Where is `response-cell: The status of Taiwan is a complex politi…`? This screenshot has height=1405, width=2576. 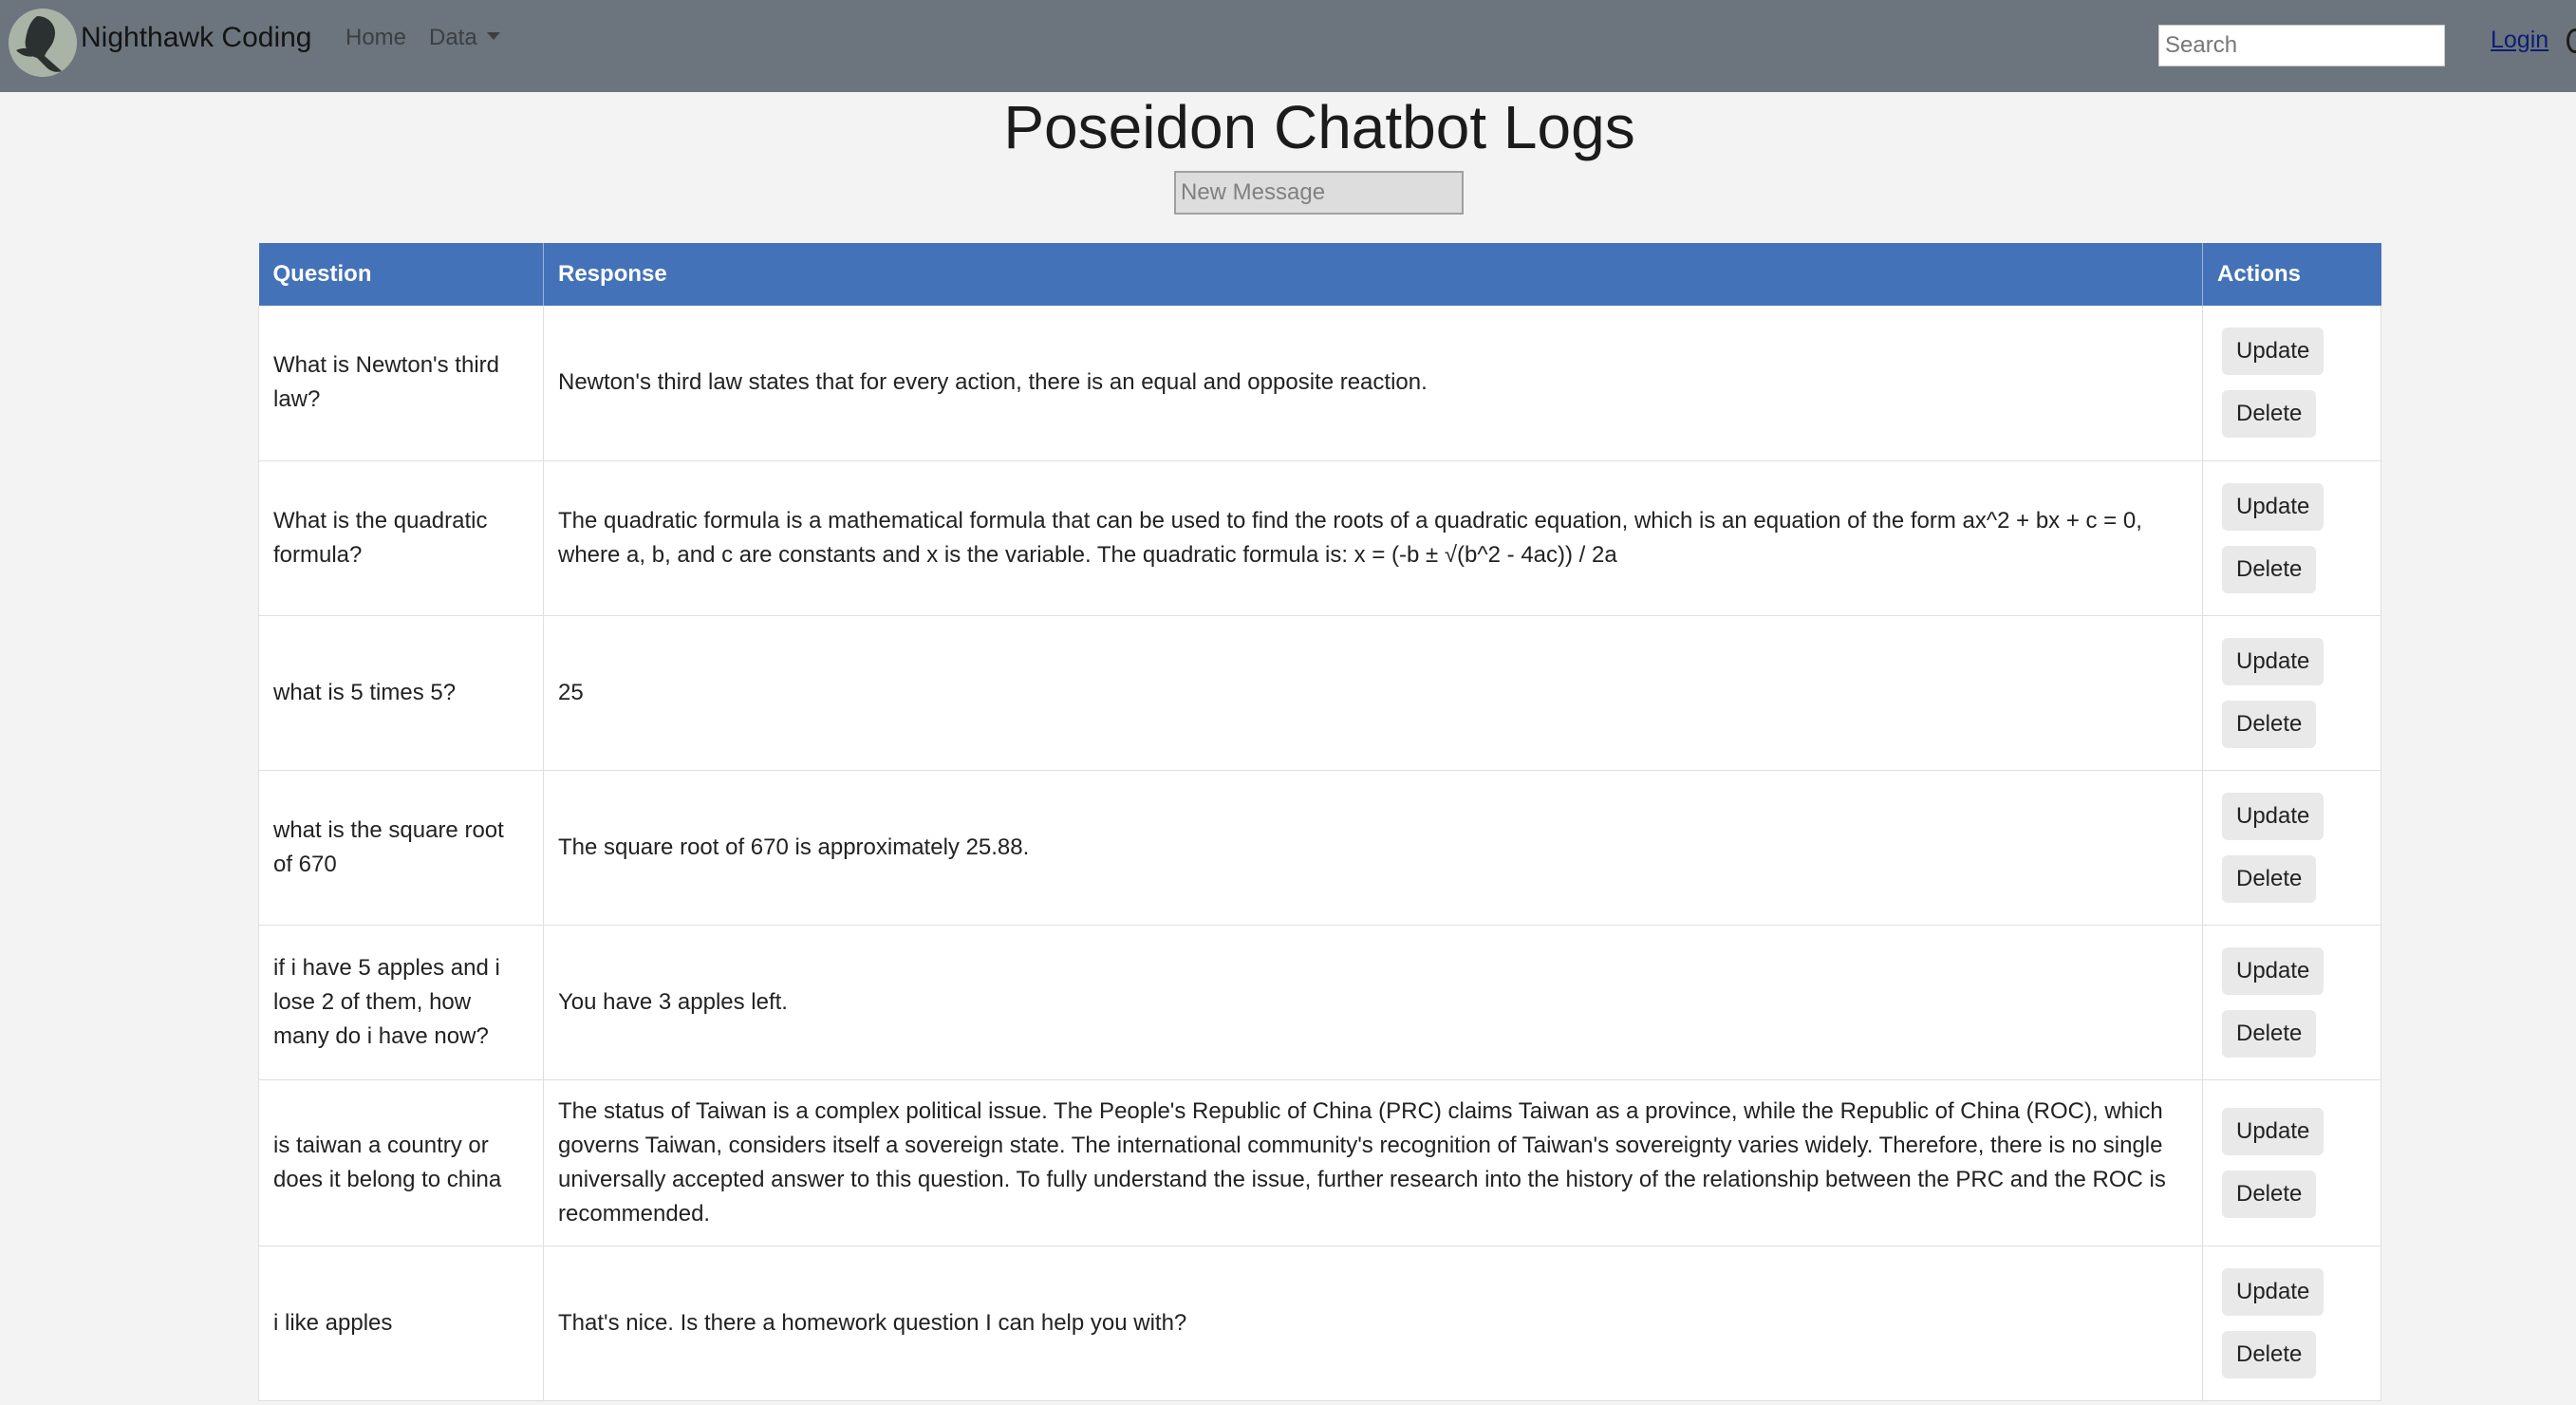 response-cell: The status of Taiwan is a complex politi… is located at coordinates (1373, 1162).